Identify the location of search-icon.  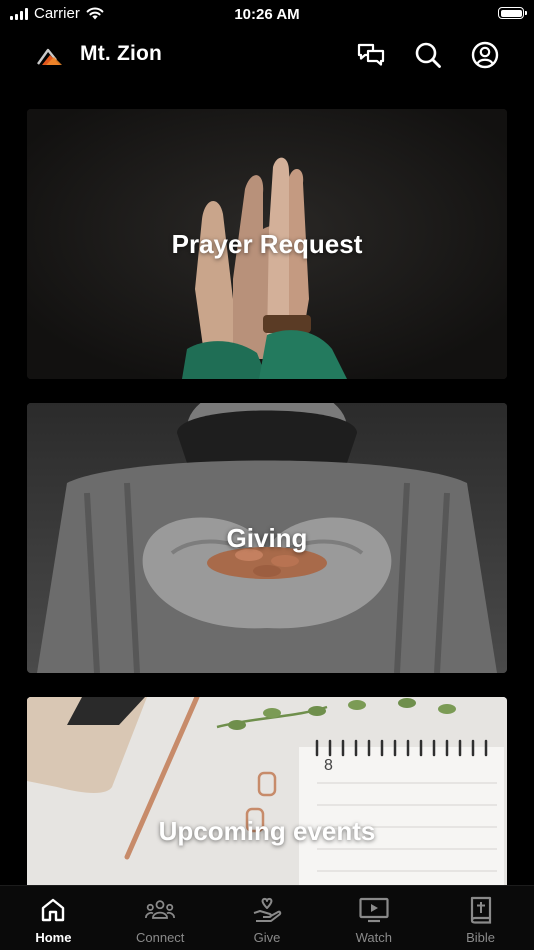
(428, 55).